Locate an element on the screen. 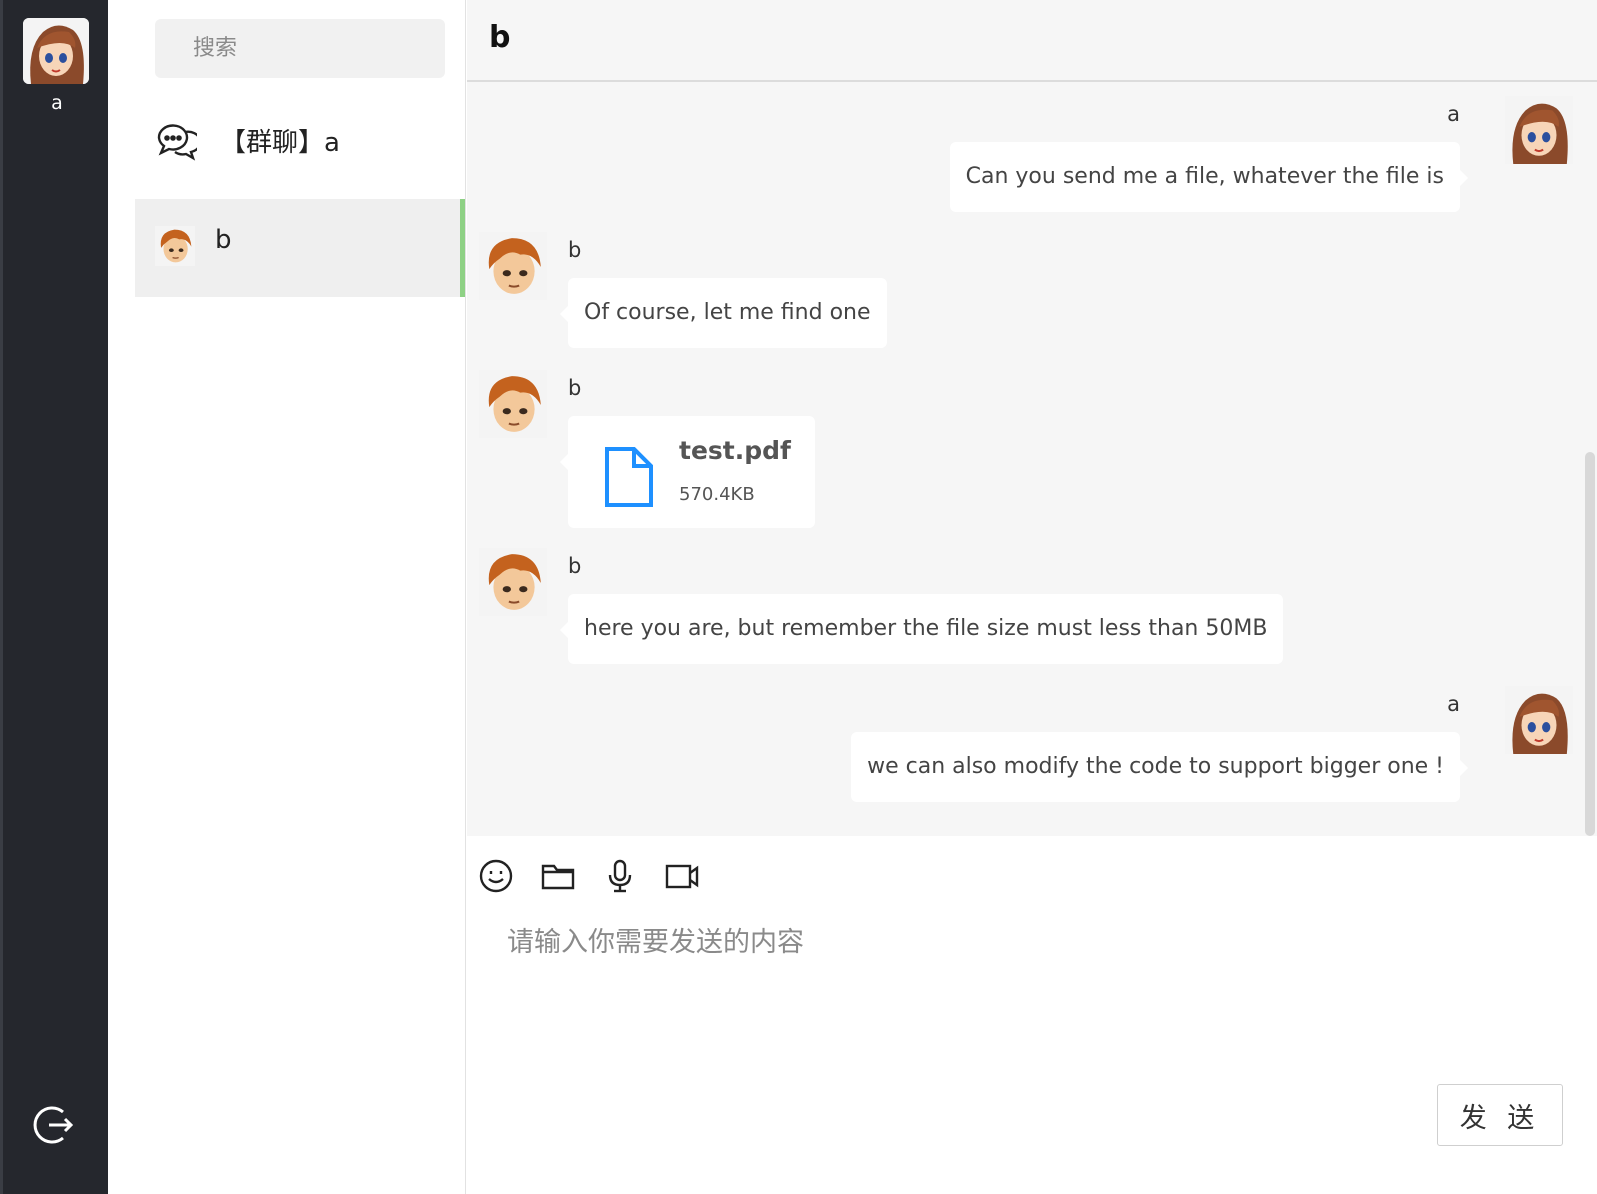  chat-header: b is located at coordinates (1032, 41).